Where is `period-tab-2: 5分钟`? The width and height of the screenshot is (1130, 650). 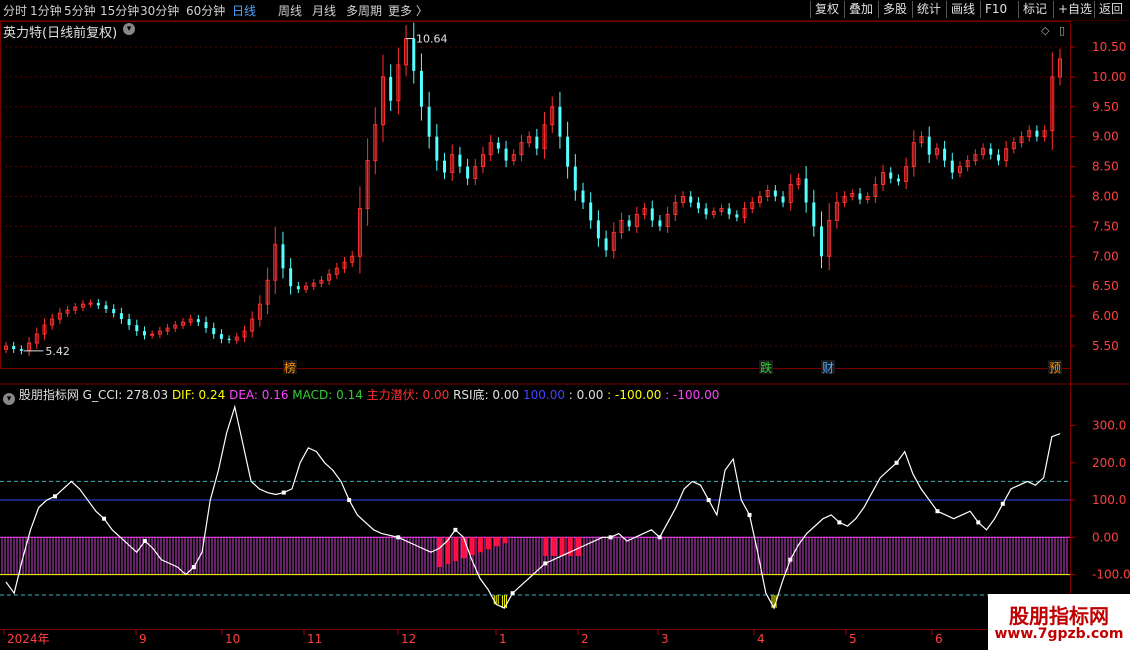
period-tab-2: 5分钟 is located at coordinates (80, 10).